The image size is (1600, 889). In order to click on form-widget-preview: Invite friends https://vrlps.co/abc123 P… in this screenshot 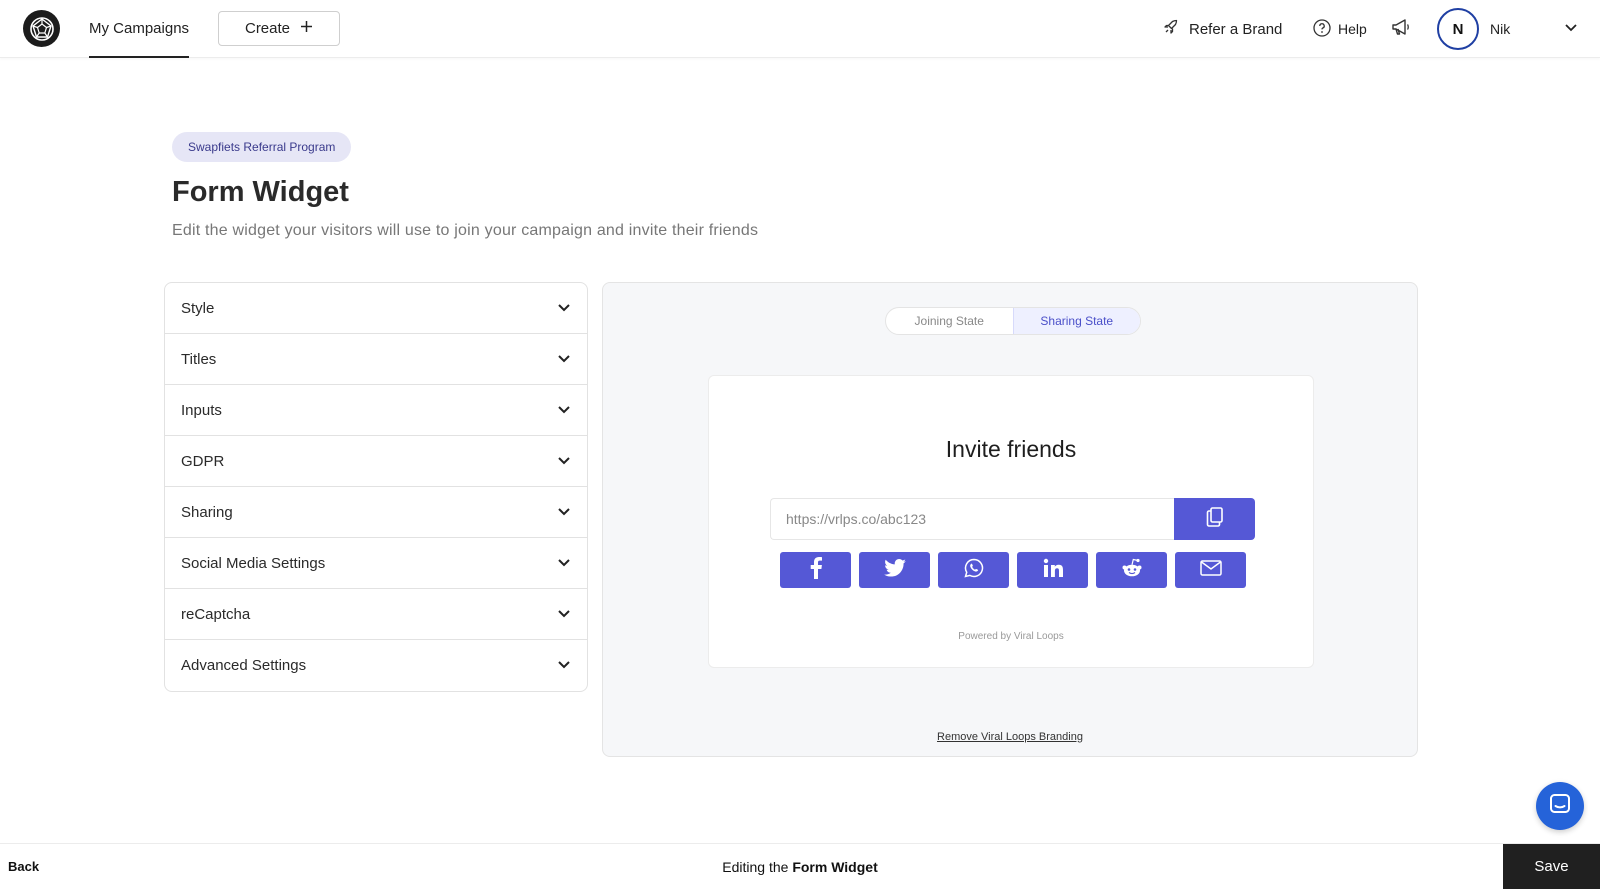, I will do `click(1011, 521)`.